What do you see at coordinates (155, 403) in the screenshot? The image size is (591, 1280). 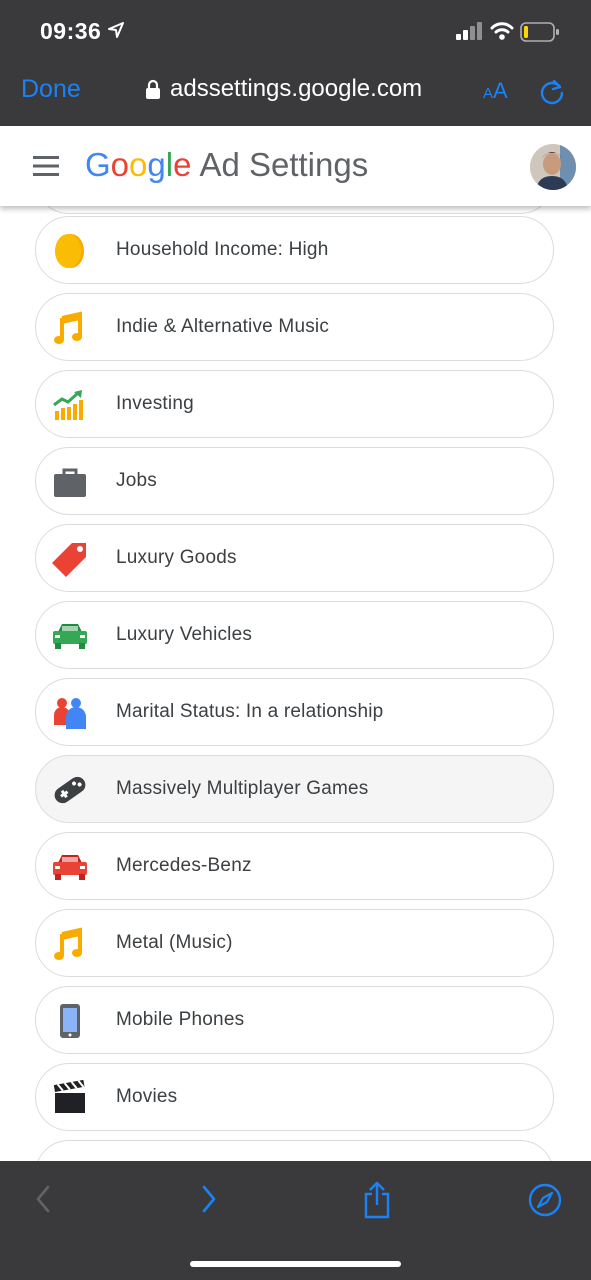 I see `list-item-label: Investing` at bounding box center [155, 403].